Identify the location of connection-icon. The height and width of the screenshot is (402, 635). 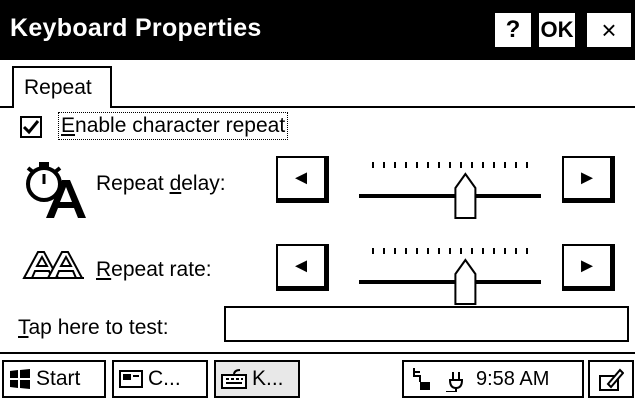
(422, 379).